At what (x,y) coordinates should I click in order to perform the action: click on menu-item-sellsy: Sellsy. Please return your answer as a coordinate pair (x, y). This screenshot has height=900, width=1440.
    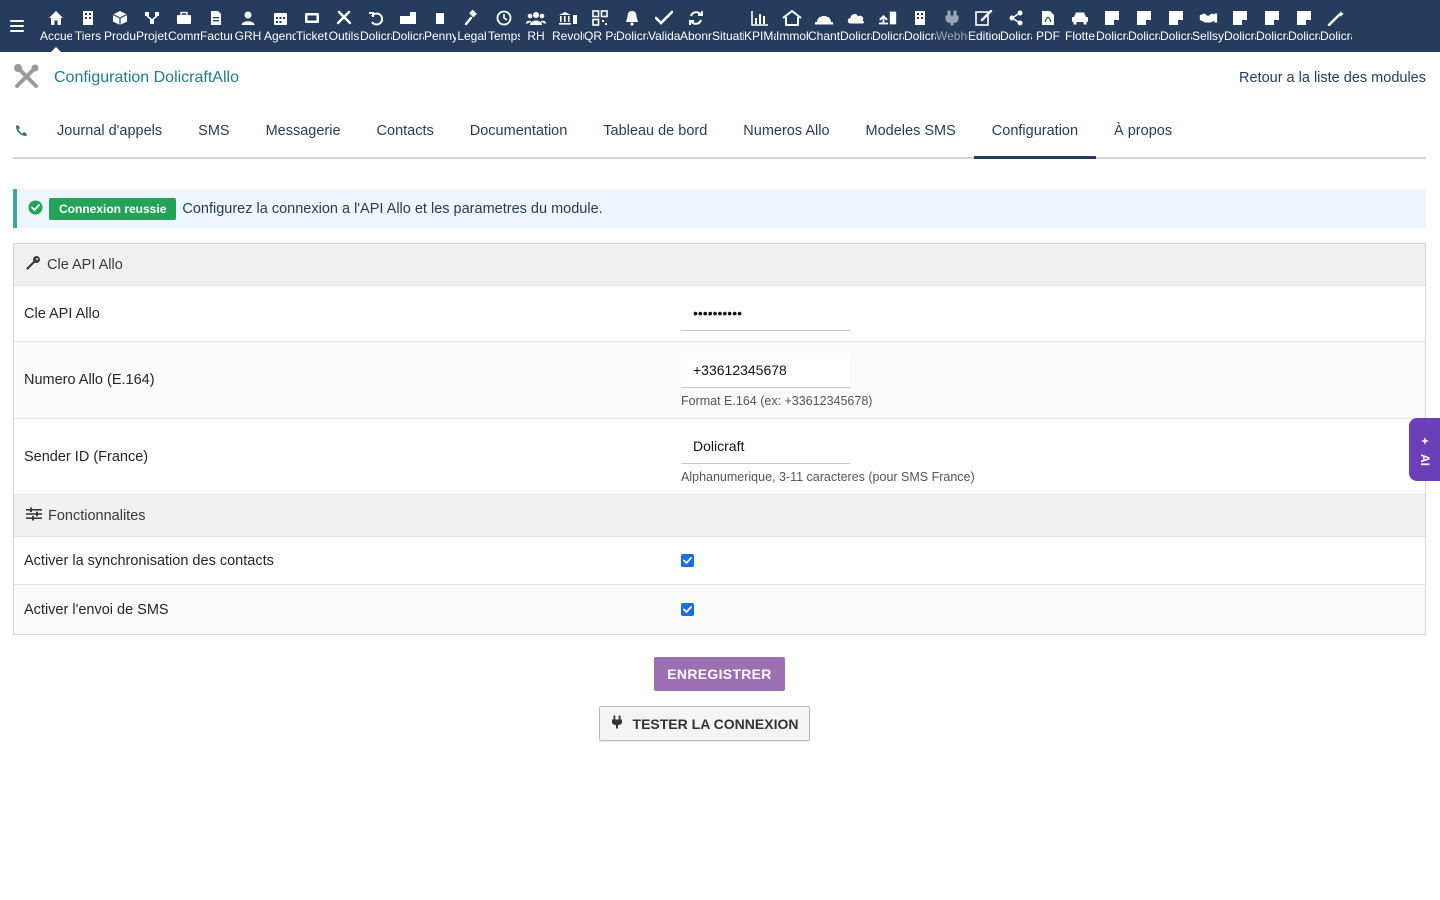
    Looking at the image, I should click on (1208, 26).